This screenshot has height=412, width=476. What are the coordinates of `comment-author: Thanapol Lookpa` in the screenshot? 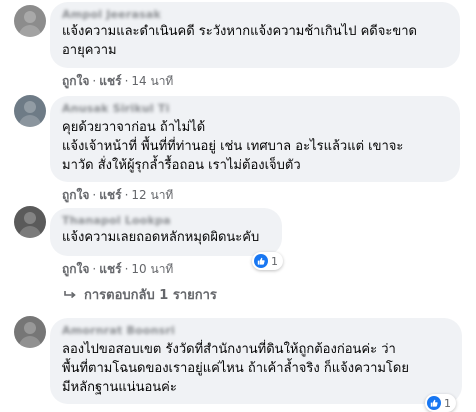 It's located at (166, 221).